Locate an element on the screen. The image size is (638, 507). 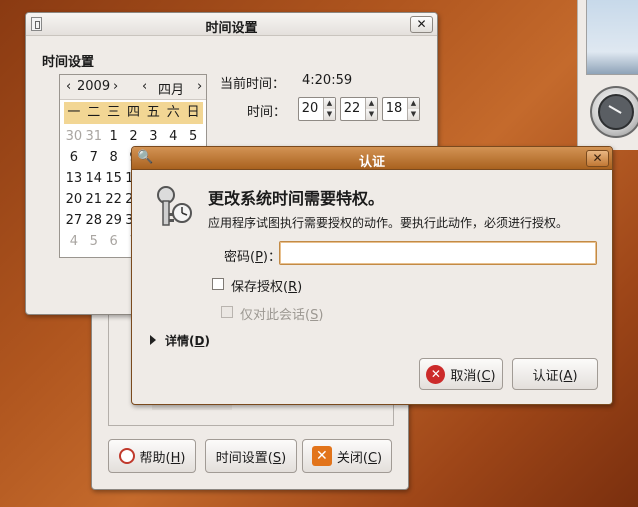
clock-face is located at coordinates (616, 112).